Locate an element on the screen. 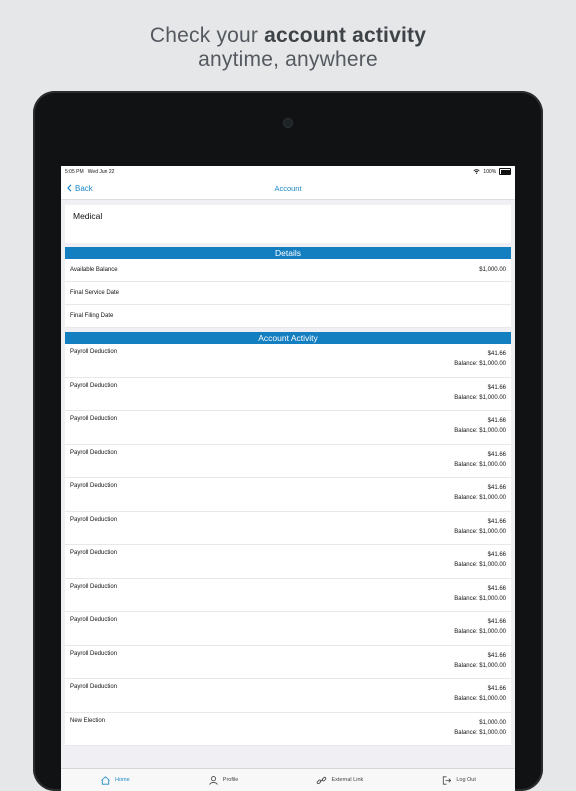 Image resolution: width=576 pixels, height=791 pixels. detail-row: Available Balance $1,000.00 is located at coordinates (288, 270).